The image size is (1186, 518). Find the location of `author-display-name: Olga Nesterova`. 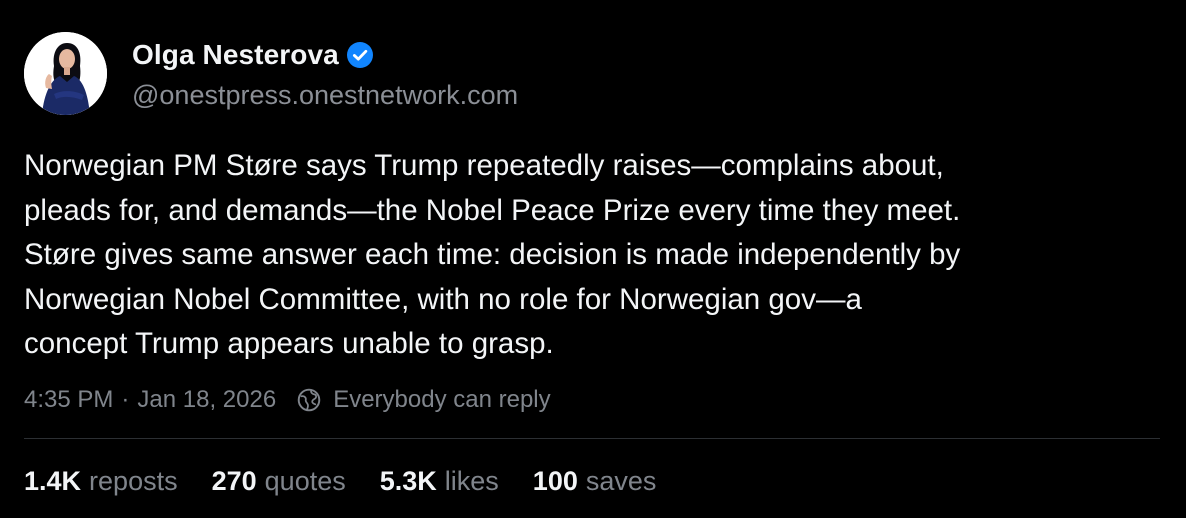

author-display-name: Olga Nesterova is located at coordinates (235, 55).